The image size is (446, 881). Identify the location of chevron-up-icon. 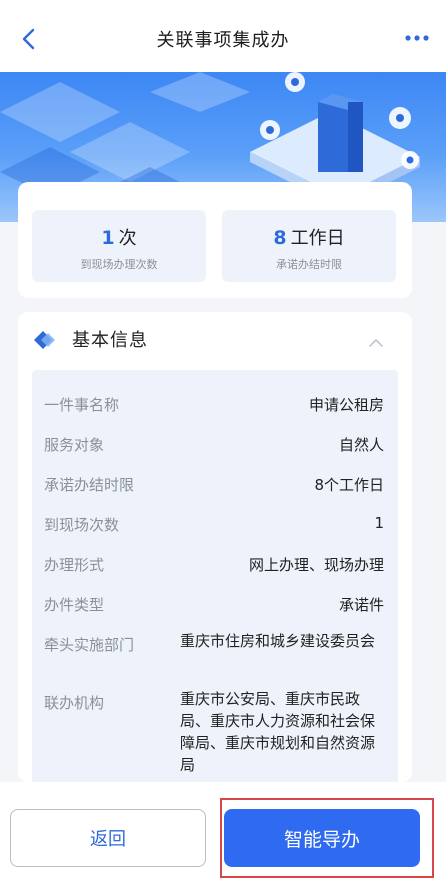
(376, 343).